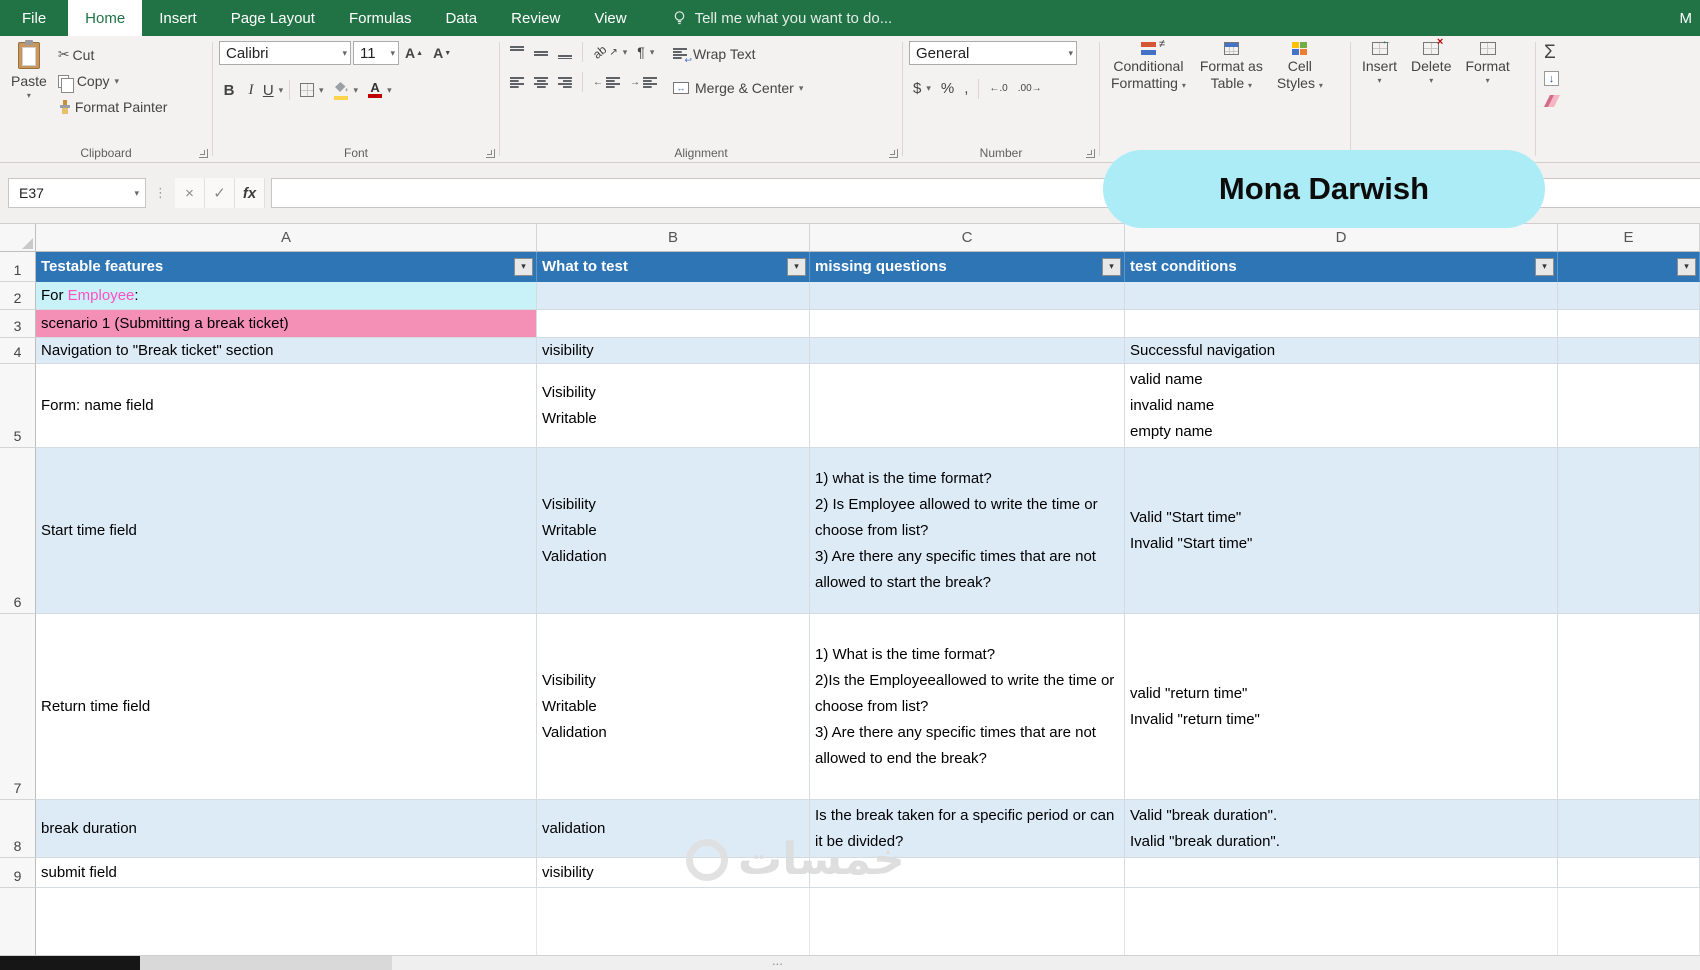 The height and width of the screenshot is (970, 1700). What do you see at coordinates (18, 267) in the screenshot?
I see `row-header-1: 1` at bounding box center [18, 267].